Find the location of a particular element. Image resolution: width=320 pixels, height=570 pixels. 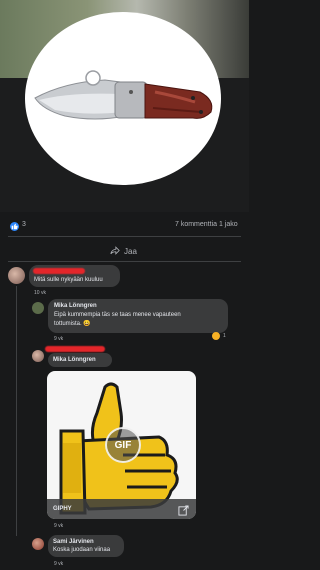

comment-author: Sami Järvinen is located at coordinates (73, 542).